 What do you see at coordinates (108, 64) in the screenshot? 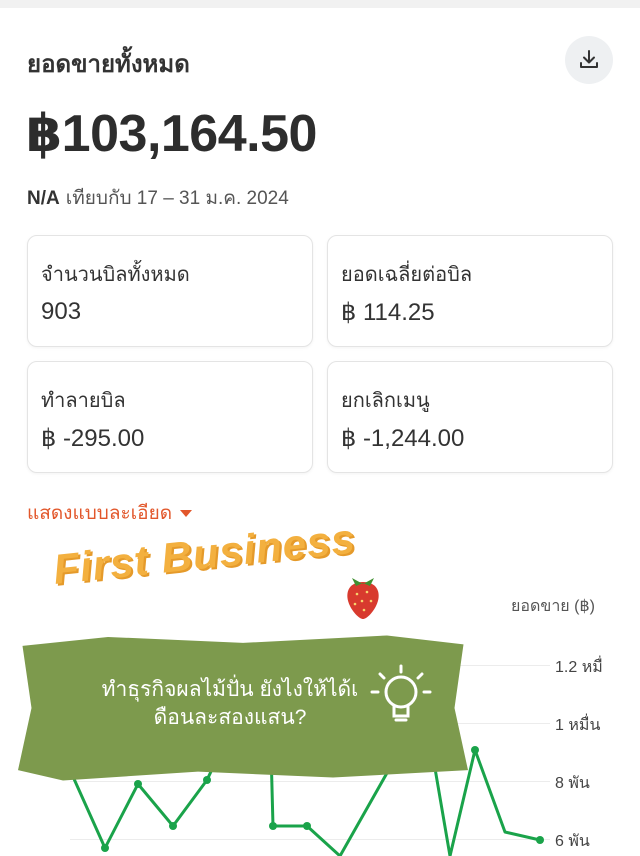
I see `page-title: ยอดขายทั้งหมด` at bounding box center [108, 64].